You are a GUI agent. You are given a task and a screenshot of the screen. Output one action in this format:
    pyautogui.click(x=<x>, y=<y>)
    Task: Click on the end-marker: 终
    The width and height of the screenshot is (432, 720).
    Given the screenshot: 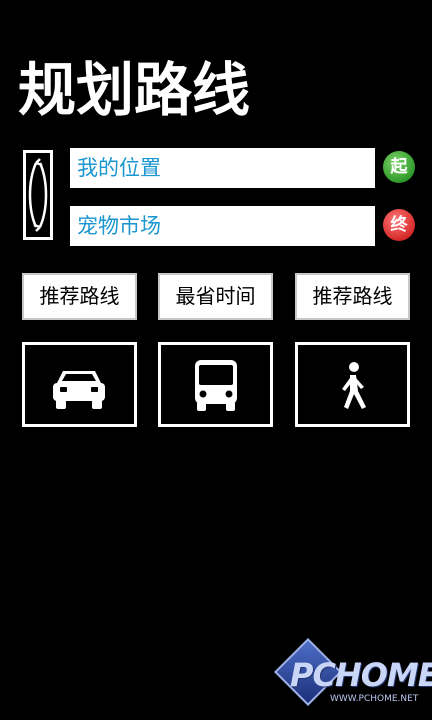 What is the action you would take?
    pyautogui.click(x=399, y=225)
    